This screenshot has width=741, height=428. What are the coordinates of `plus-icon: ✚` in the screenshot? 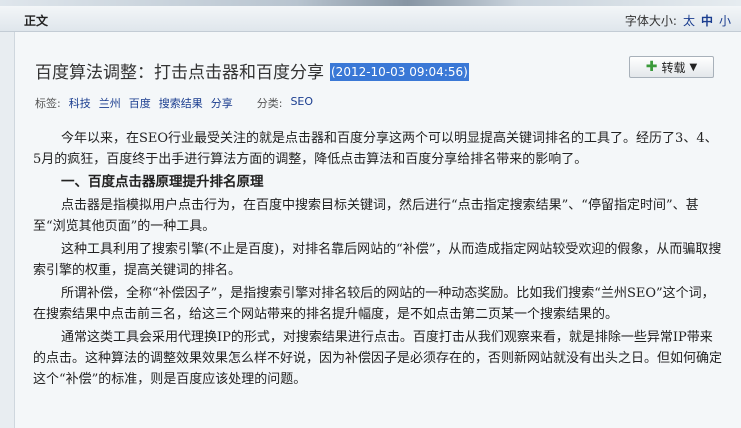 It's located at (651, 67).